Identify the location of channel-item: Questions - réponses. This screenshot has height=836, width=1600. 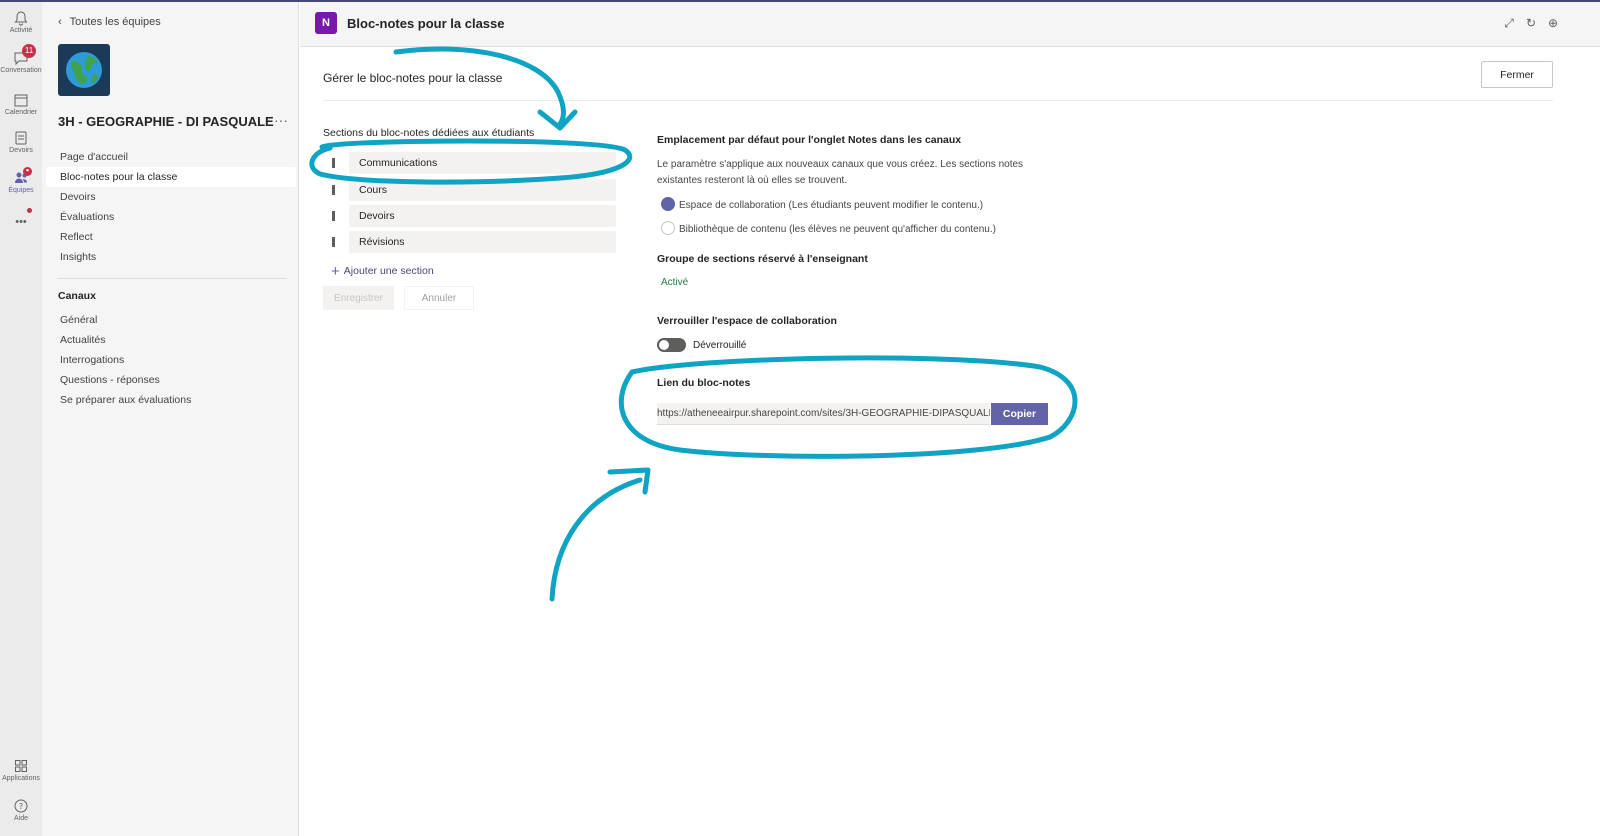
(171, 380).